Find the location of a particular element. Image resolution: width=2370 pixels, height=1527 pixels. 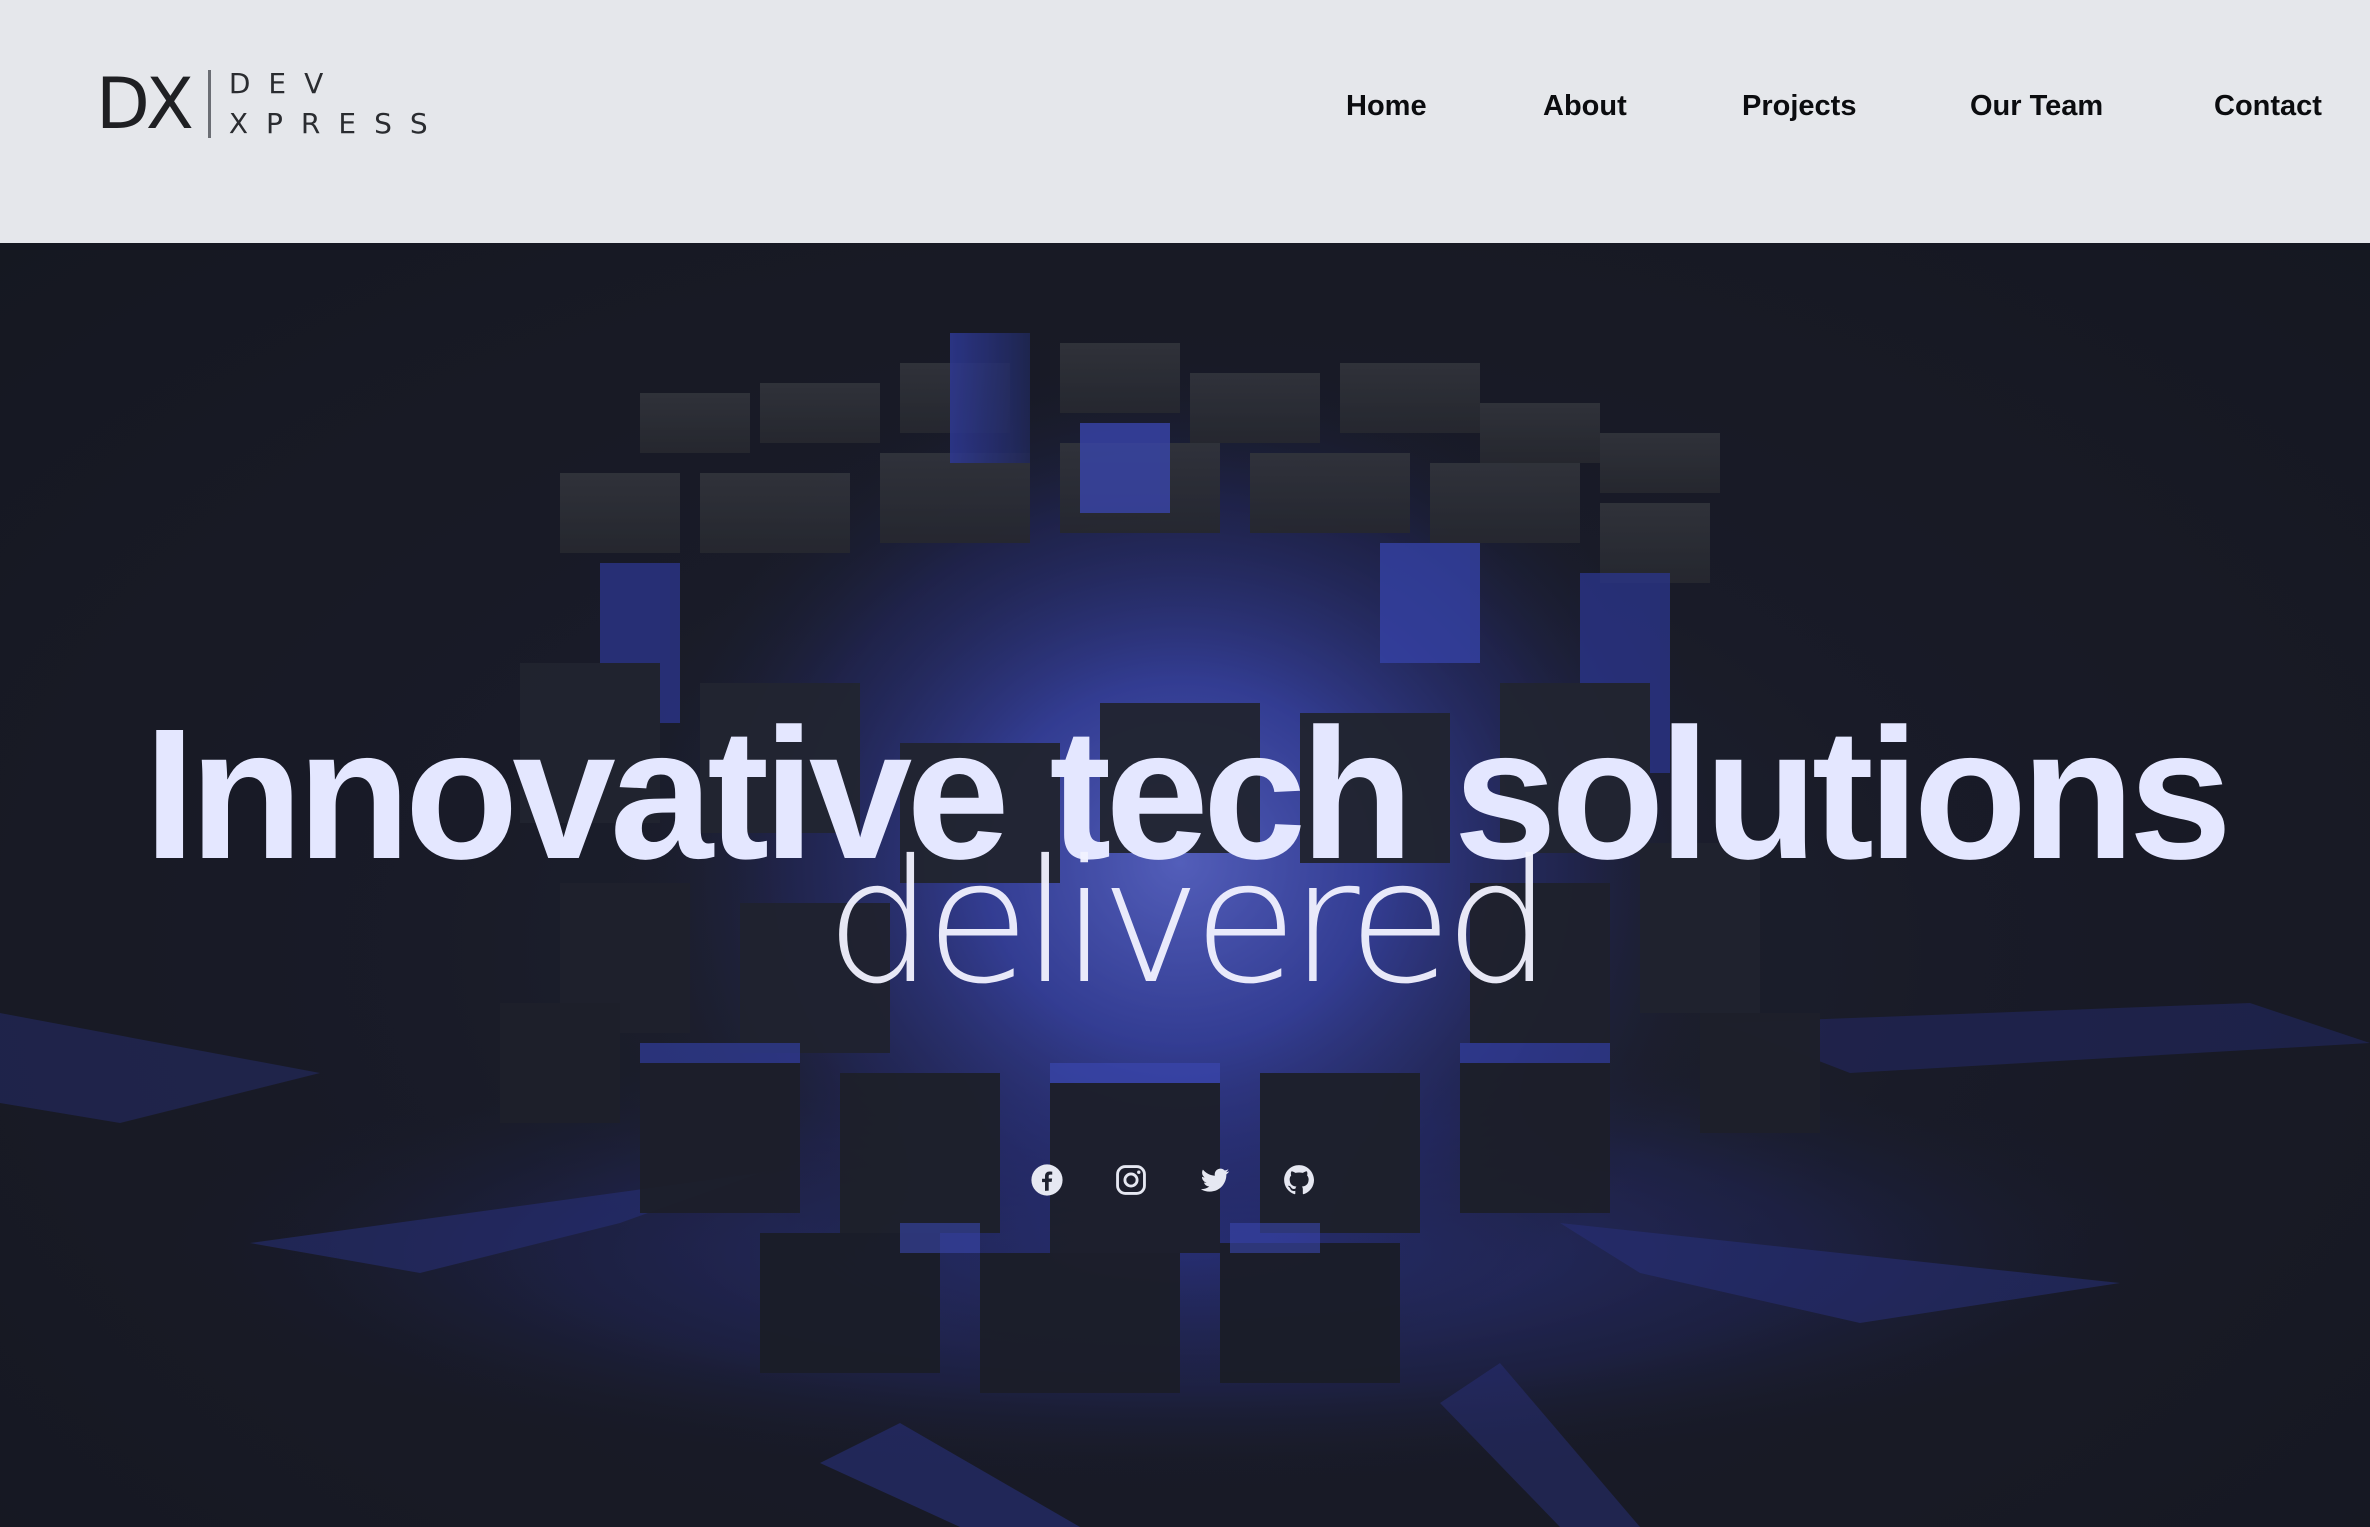

nav-contact: Contact is located at coordinates (2268, 106).